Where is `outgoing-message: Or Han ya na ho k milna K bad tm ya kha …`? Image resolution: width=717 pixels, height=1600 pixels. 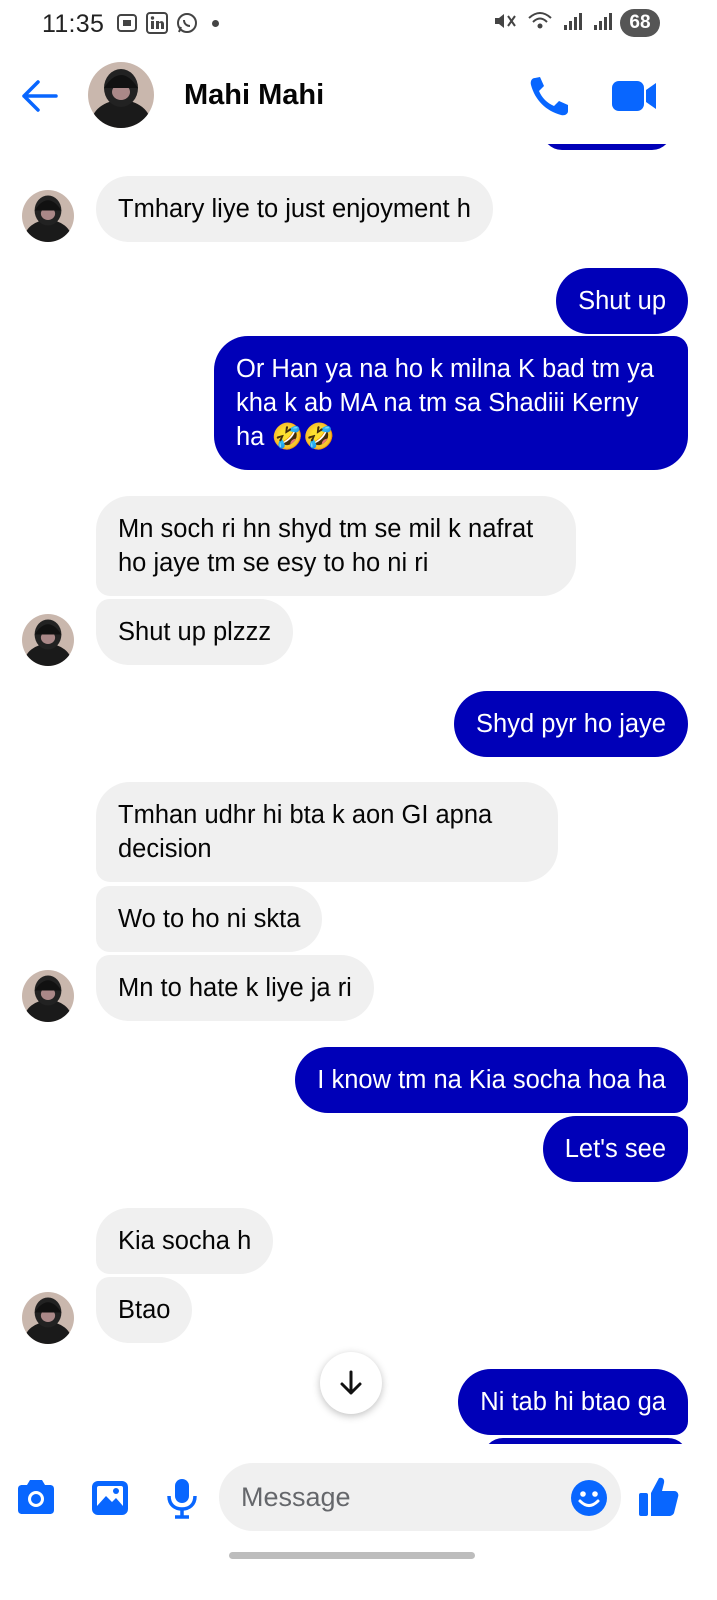
outgoing-message: Or Han ya na ho k milna K bad tm ya kha … is located at coordinates (451, 403).